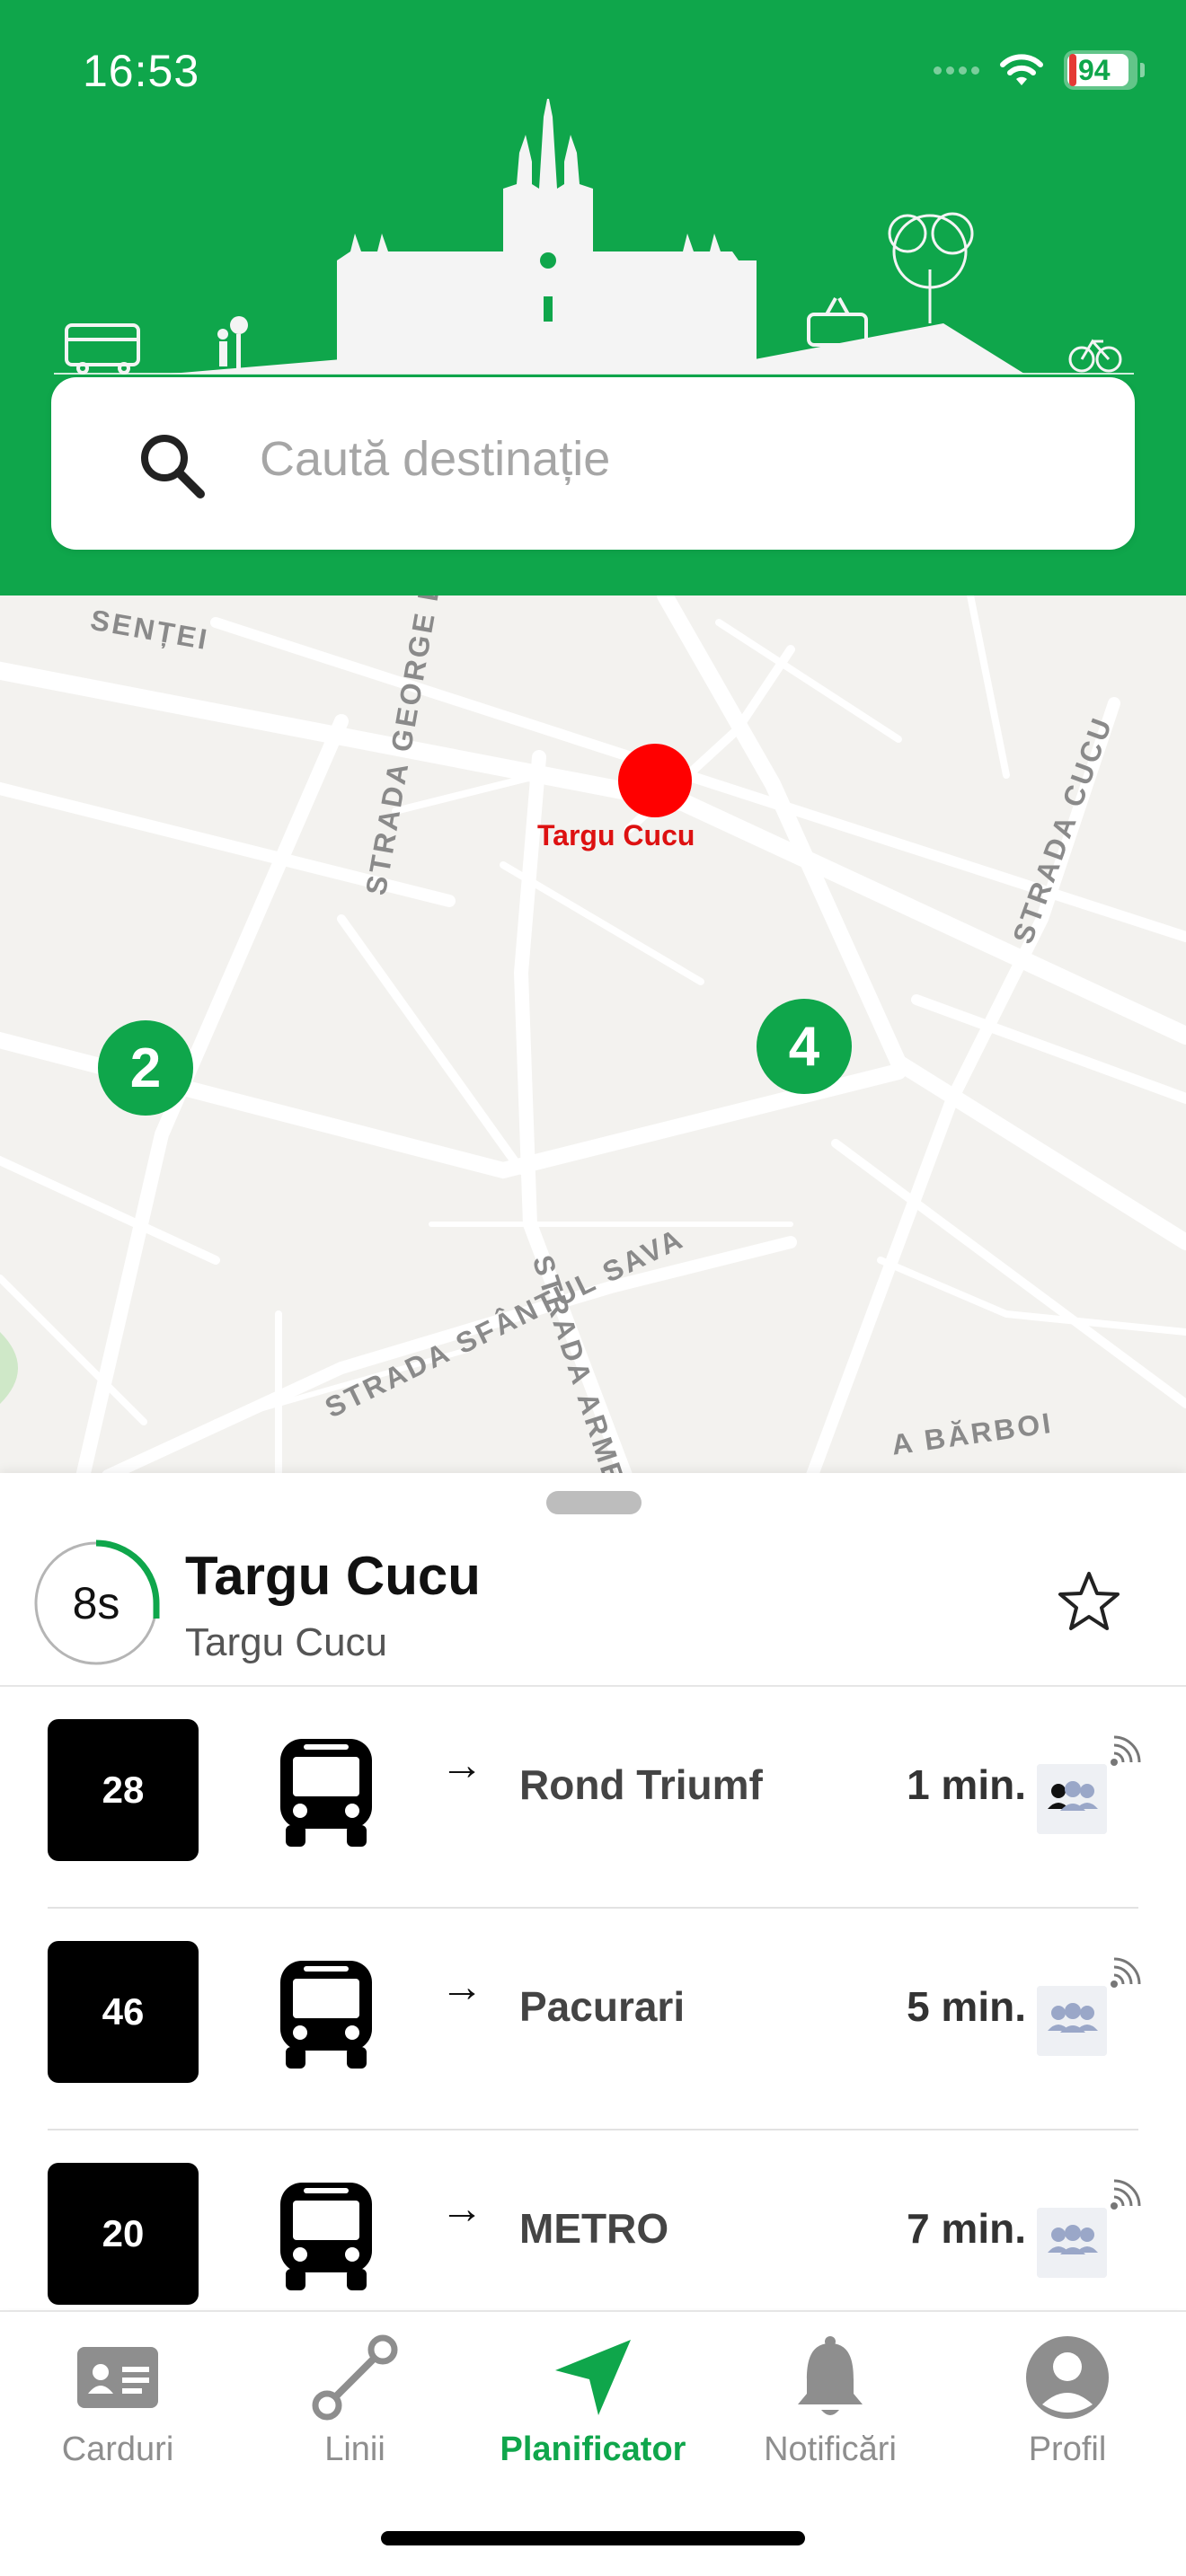 The height and width of the screenshot is (2576, 1186). I want to click on stop-cluster-marker: 4, so click(804, 1046).